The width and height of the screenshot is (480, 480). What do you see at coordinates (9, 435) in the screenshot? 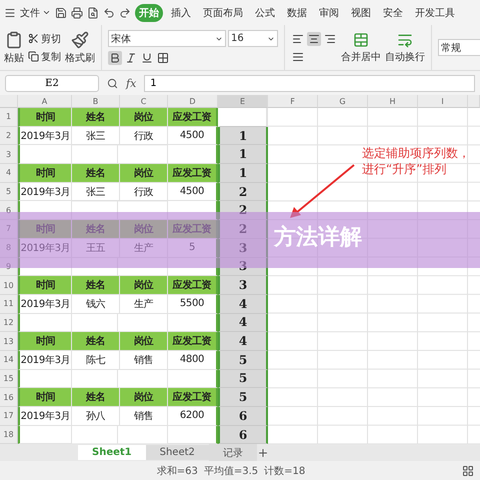
I see `row-header: 18` at bounding box center [9, 435].